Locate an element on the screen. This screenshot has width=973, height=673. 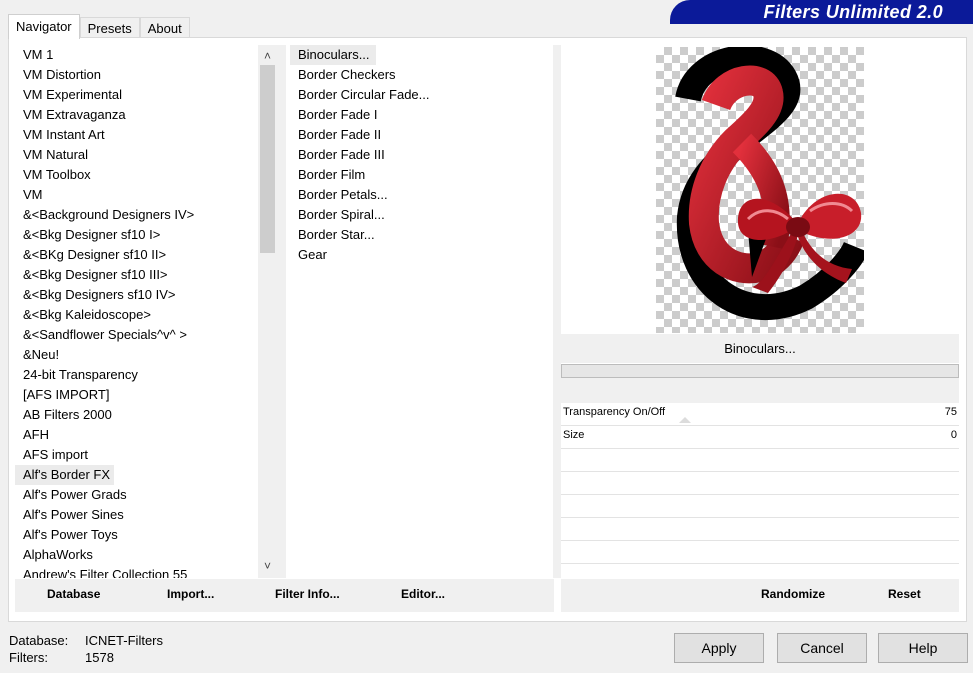
tab-navigator: Navigator is located at coordinates (44, 26).